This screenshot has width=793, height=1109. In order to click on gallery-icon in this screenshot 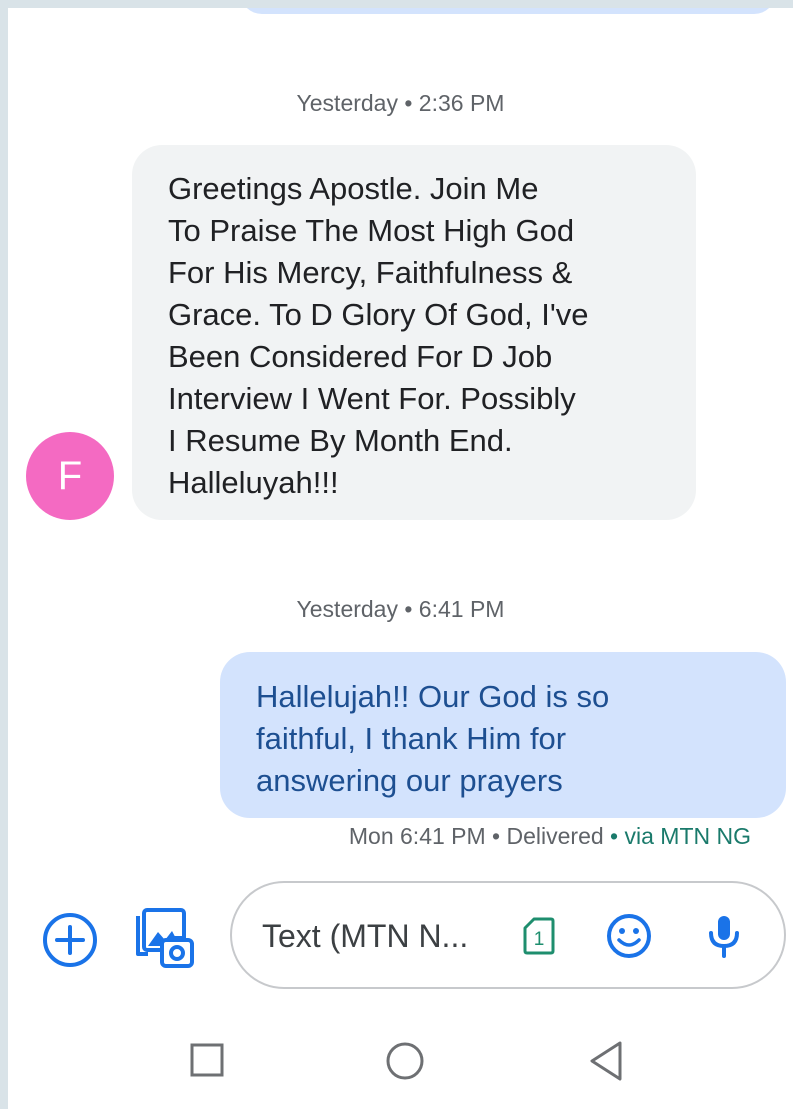, I will do `click(164, 938)`.